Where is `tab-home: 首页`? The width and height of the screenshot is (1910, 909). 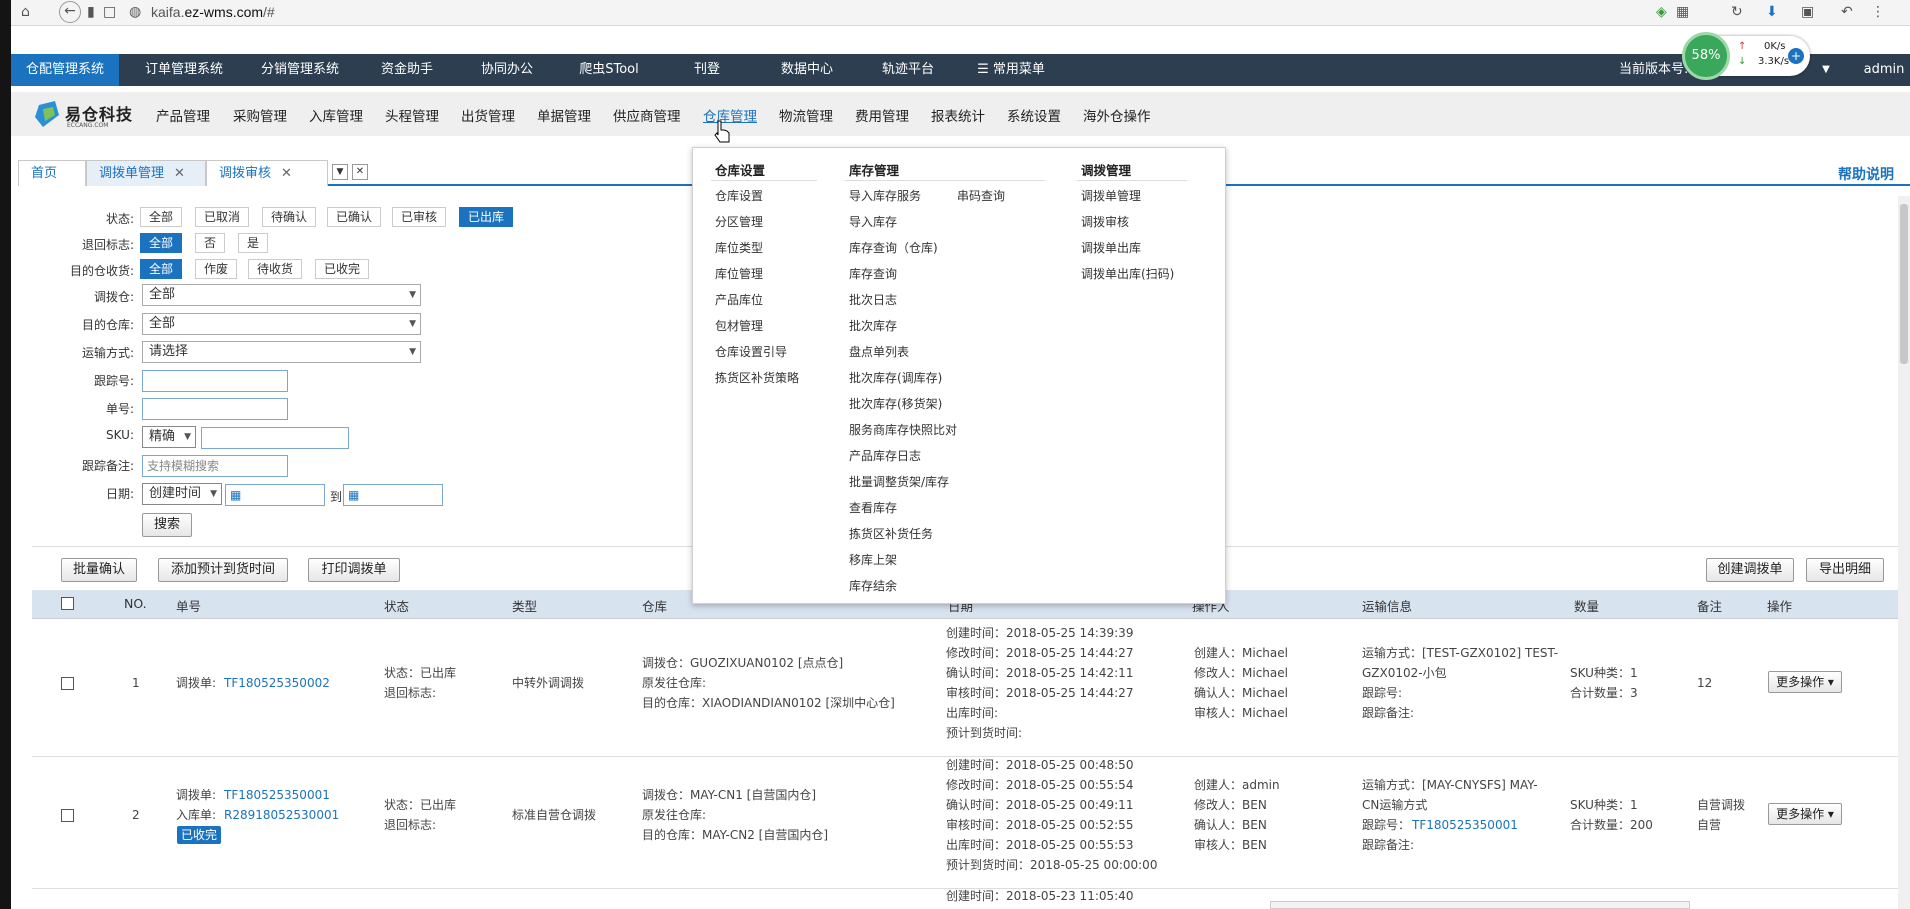
tab-home: 首页 is located at coordinates (52, 173).